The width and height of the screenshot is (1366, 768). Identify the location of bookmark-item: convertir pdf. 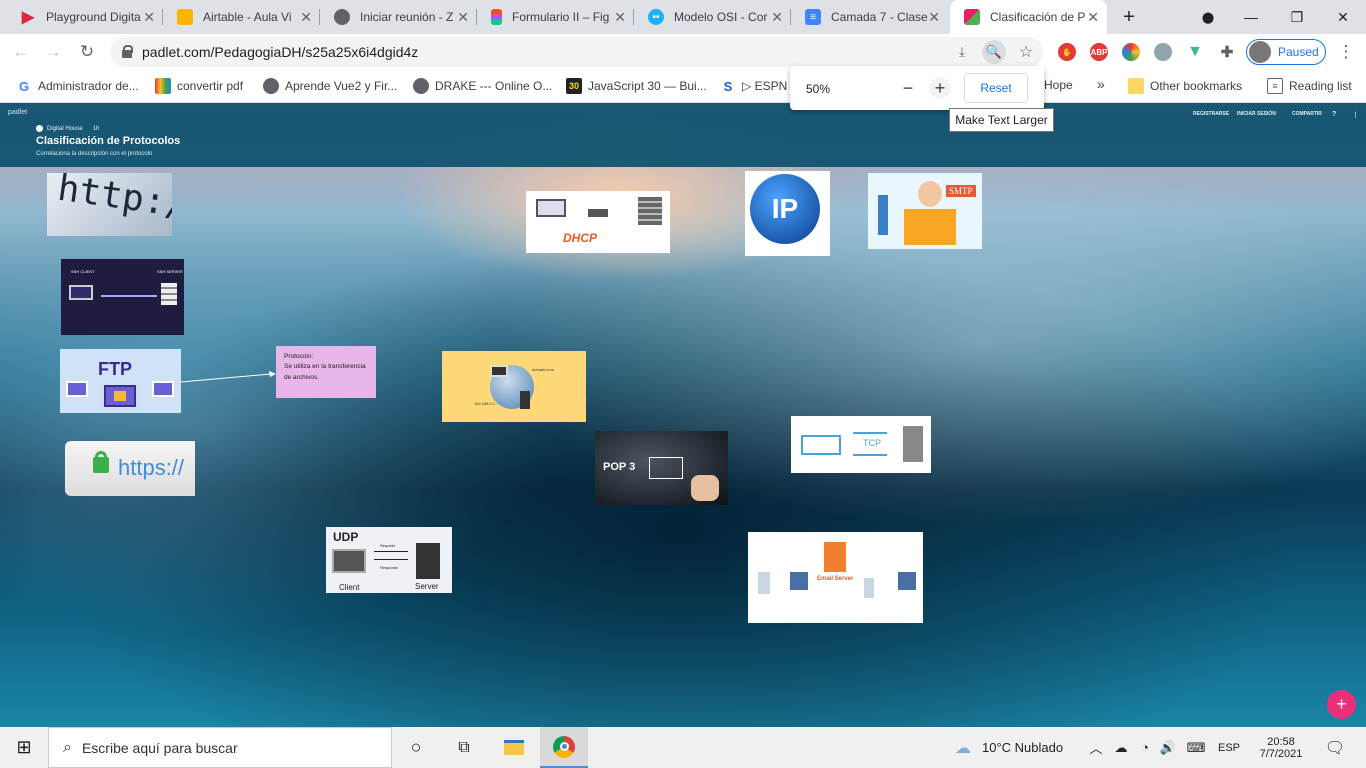
(199, 86).